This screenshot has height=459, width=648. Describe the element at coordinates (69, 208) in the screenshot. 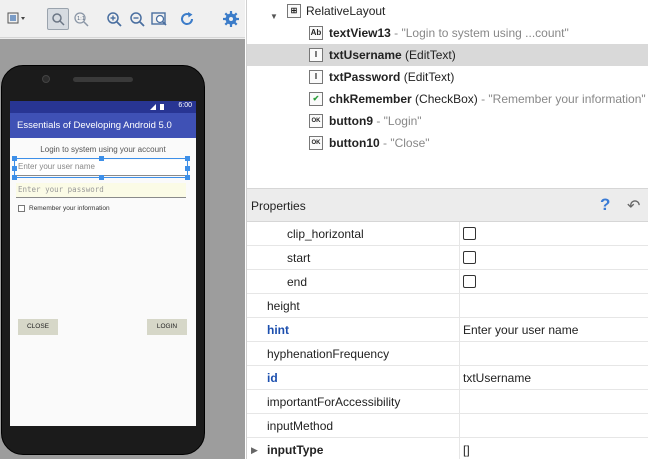

I see `remember-label: Remember your information` at that location.